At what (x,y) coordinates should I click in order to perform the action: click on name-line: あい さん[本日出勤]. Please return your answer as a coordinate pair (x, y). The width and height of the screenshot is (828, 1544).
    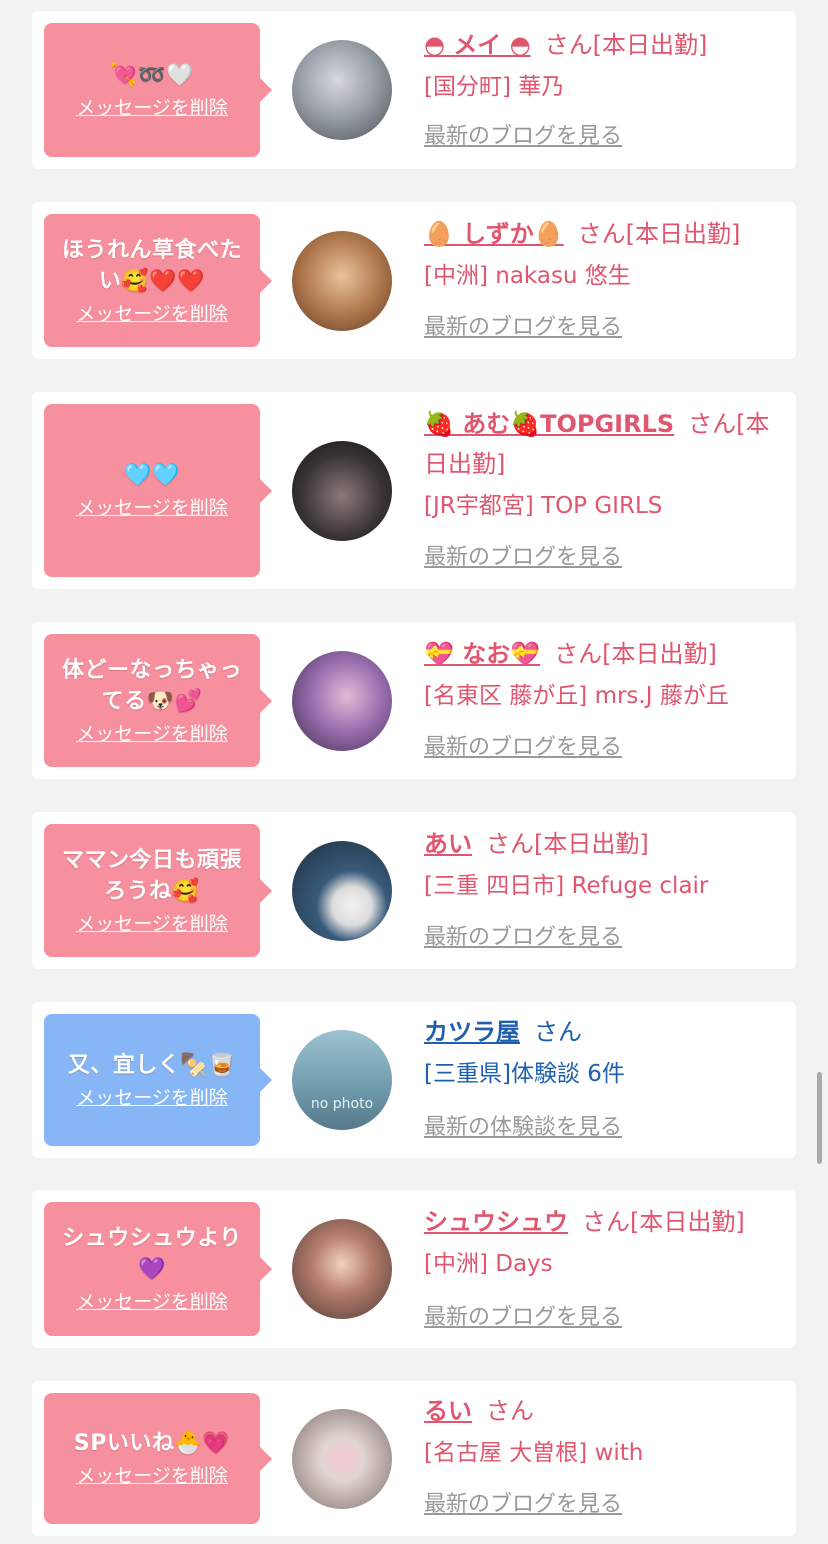
    Looking at the image, I should click on (606, 844).